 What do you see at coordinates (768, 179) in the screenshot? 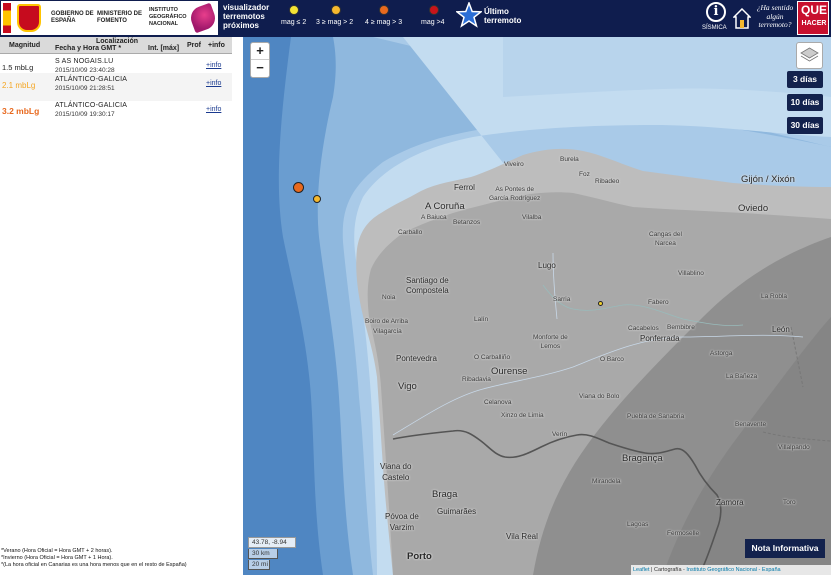
I see `place-gijon: Gijón / Xixón` at bounding box center [768, 179].